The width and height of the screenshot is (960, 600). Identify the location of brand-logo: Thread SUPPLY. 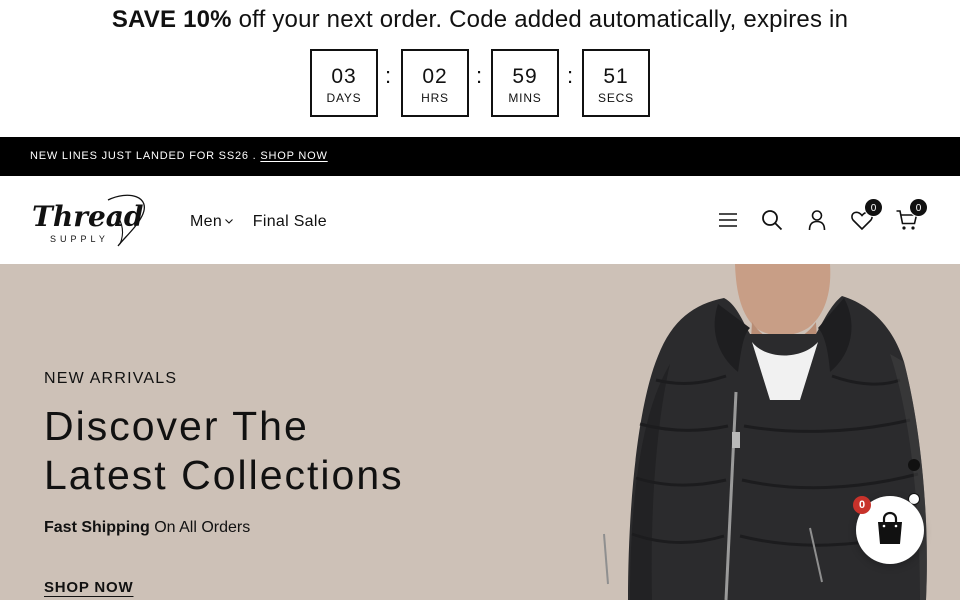
(90, 220).